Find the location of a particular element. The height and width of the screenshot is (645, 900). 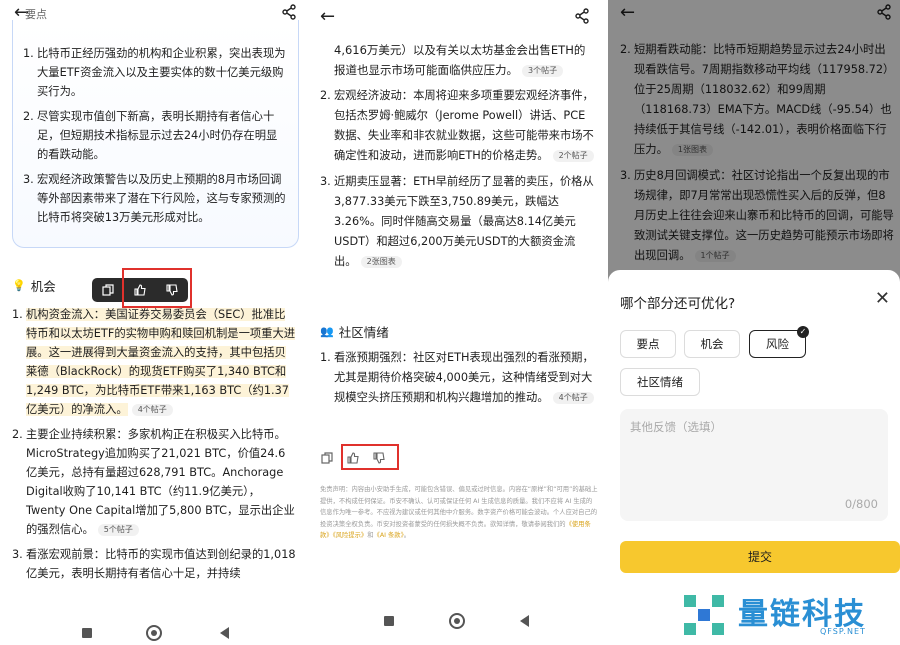

section-title-opportunity: 💡 机会 is located at coordinates (34, 286).